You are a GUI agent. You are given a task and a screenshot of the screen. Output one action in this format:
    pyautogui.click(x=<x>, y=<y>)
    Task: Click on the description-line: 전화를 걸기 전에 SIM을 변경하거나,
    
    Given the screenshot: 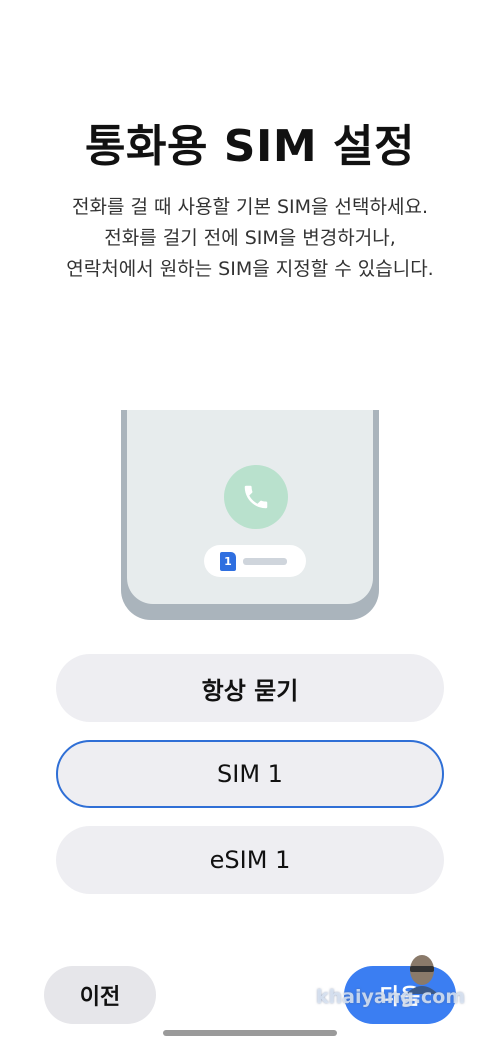 What is the action you would take?
    pyautogui.click(x=250, y=238)
    